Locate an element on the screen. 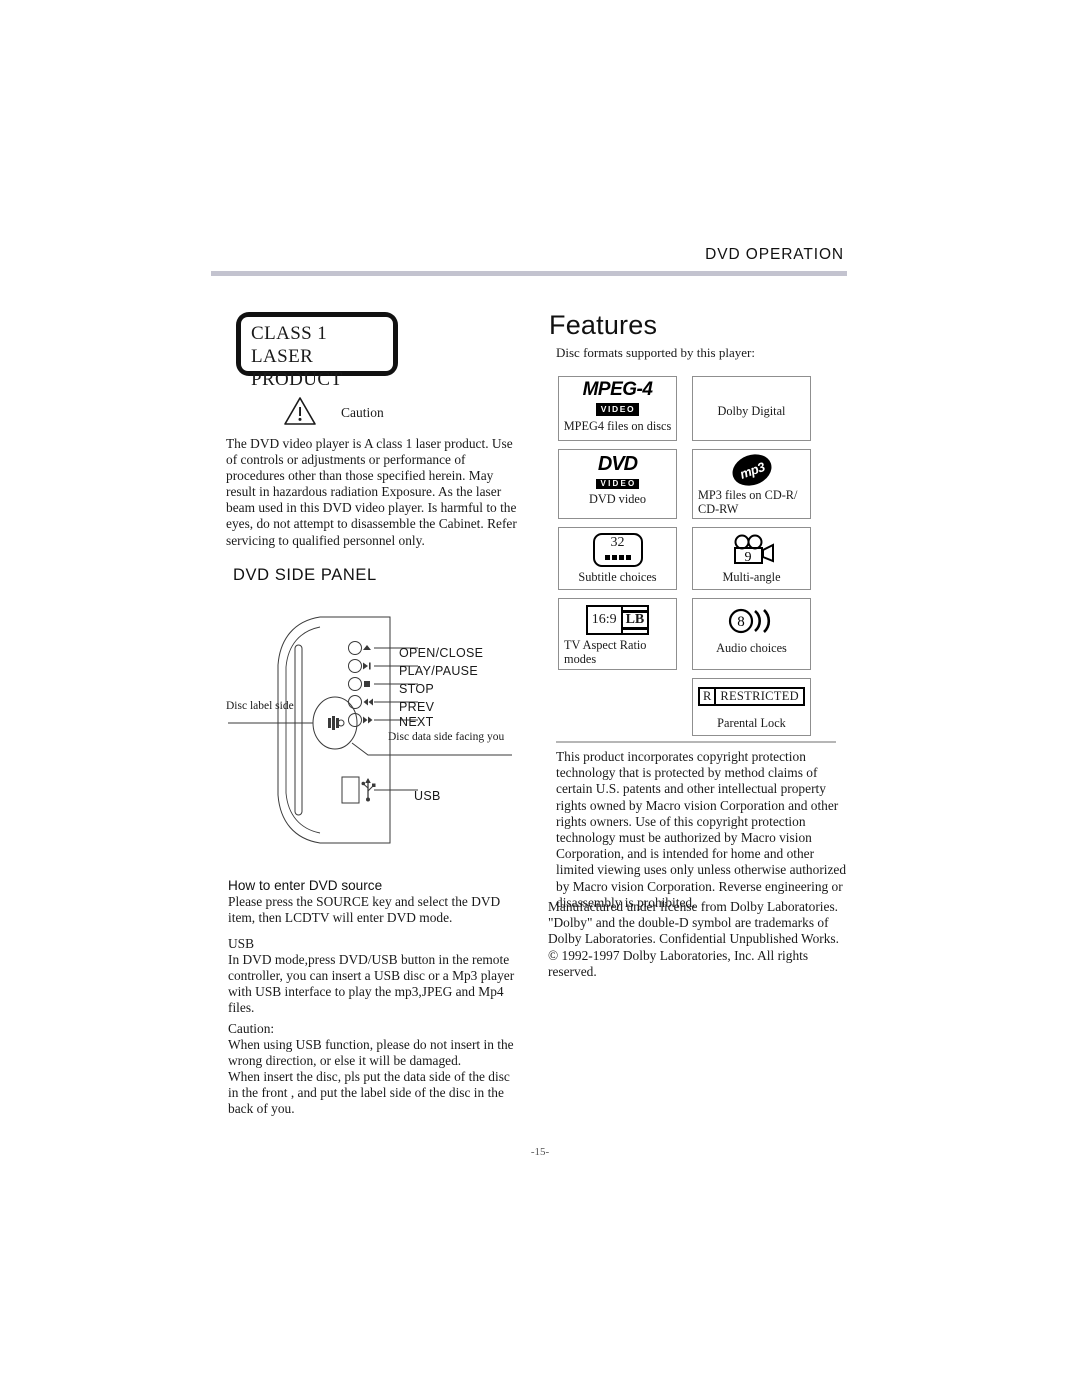 Image resolution: width=1080 pixels, height=1397 pixels. page-header-title: DVD OPERATION is located at coordinates (774, 254).